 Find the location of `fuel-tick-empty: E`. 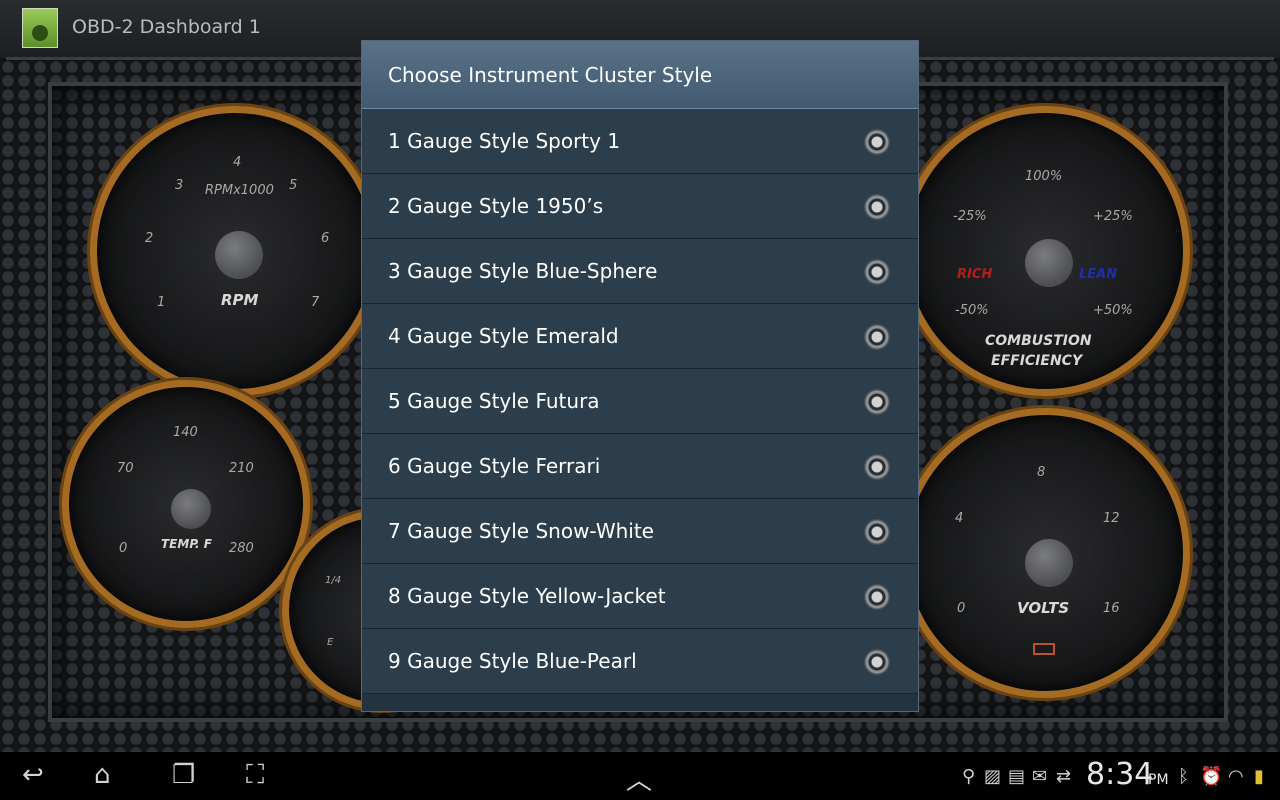

fuel-tick-empty: E is located at coordinates (330, 642).